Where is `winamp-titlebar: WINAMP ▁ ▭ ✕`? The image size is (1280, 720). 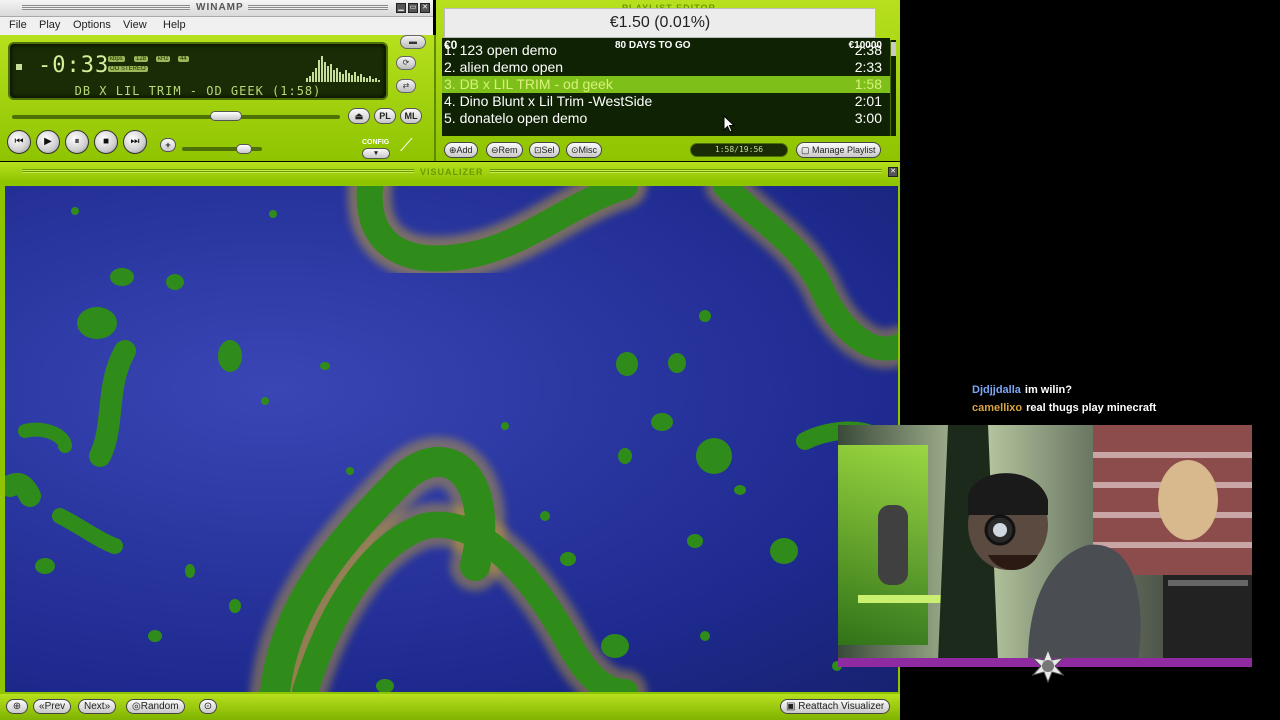 winamp-titlebar: WINAMP ▁ ▭ ✕ is located at coordinates (216, 8).